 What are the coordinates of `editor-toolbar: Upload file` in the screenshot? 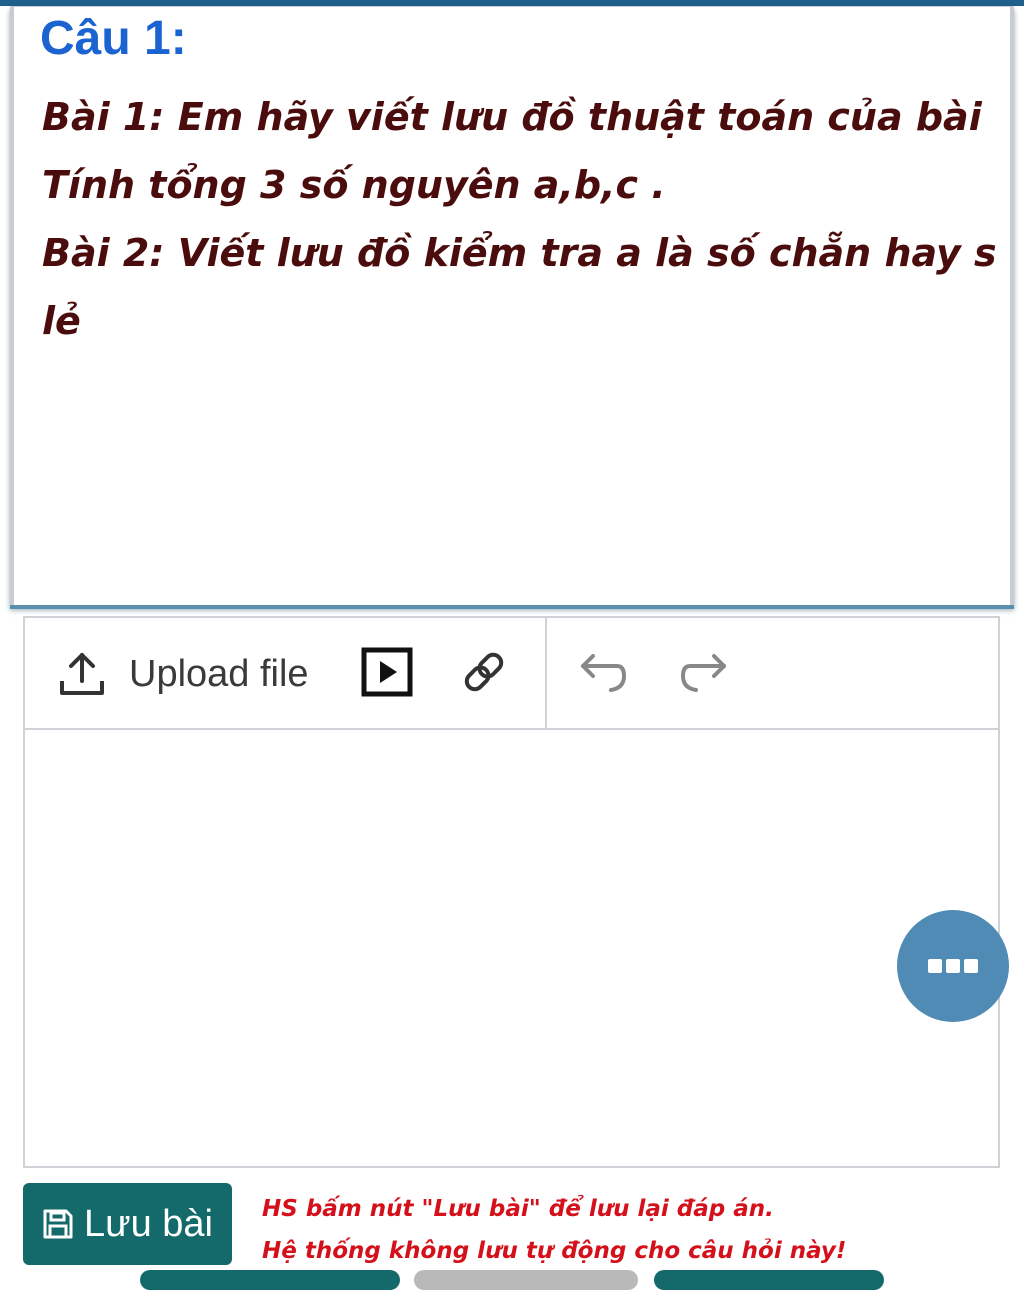 It's located at (511, 674).